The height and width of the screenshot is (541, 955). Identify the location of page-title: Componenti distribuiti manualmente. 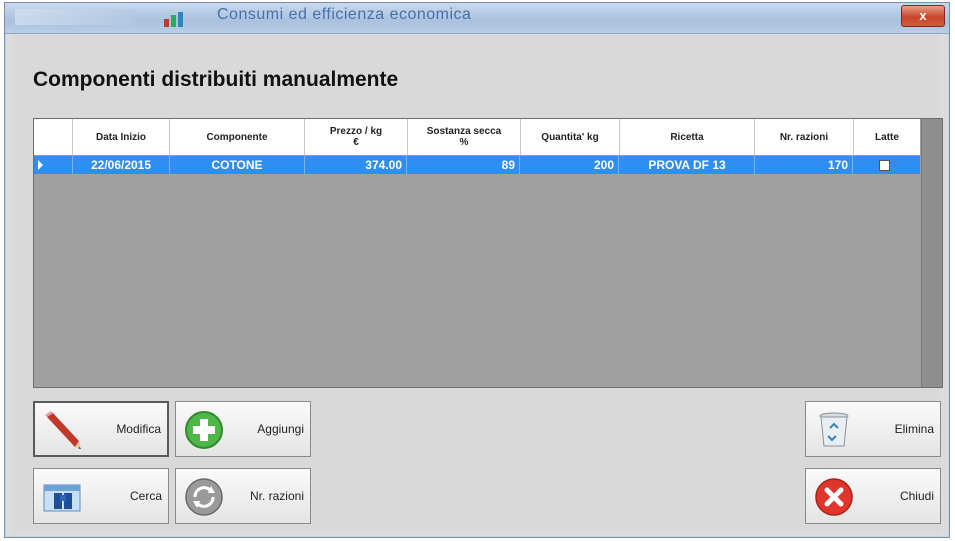
(216, 79).